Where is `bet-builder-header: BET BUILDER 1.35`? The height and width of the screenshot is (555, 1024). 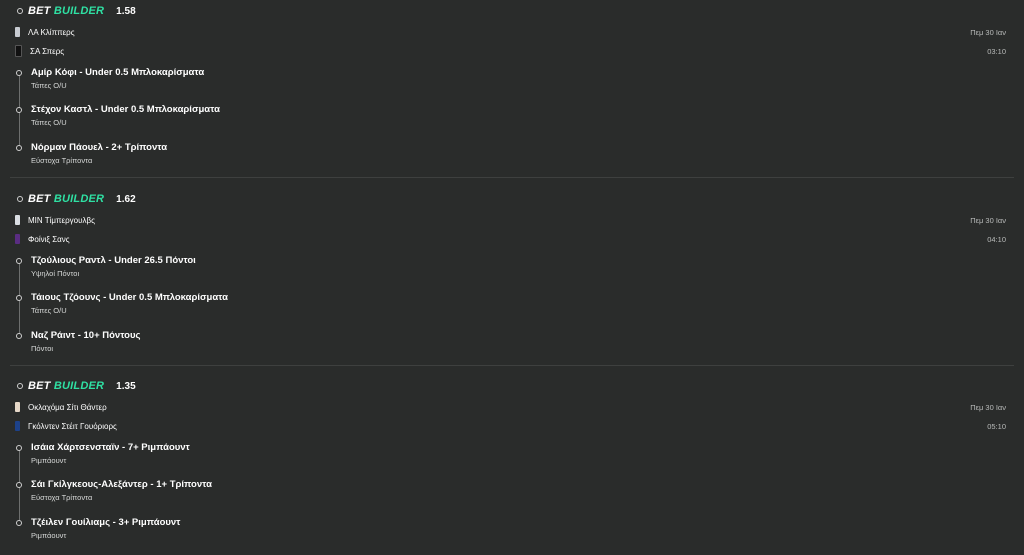 bet-builder-header: BET BUILDER 1.35 is located at coordinates (76, 386).